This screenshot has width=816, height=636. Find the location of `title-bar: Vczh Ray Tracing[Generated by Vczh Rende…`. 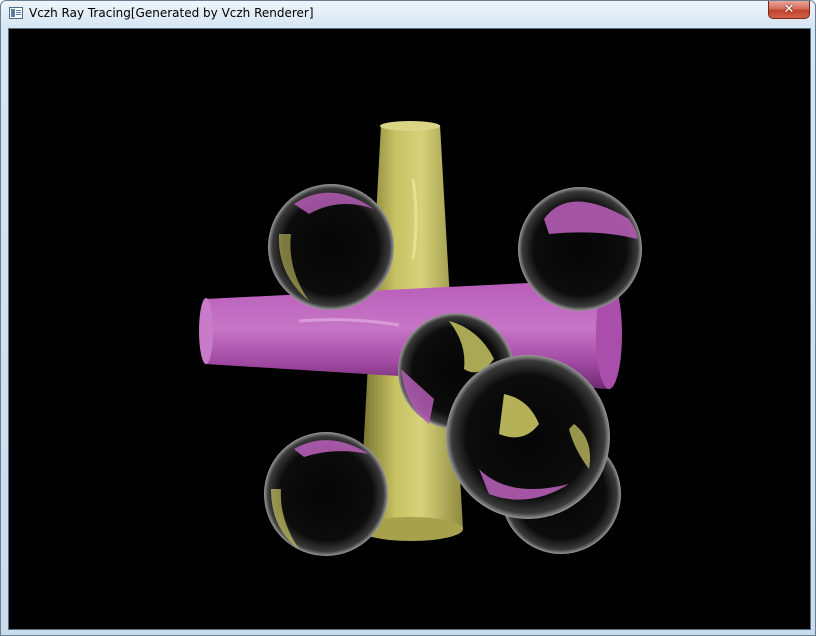

title-bar: Vczh Ray Tracing[Generated by Vczh Rende… is located at coordinates (408, 14).